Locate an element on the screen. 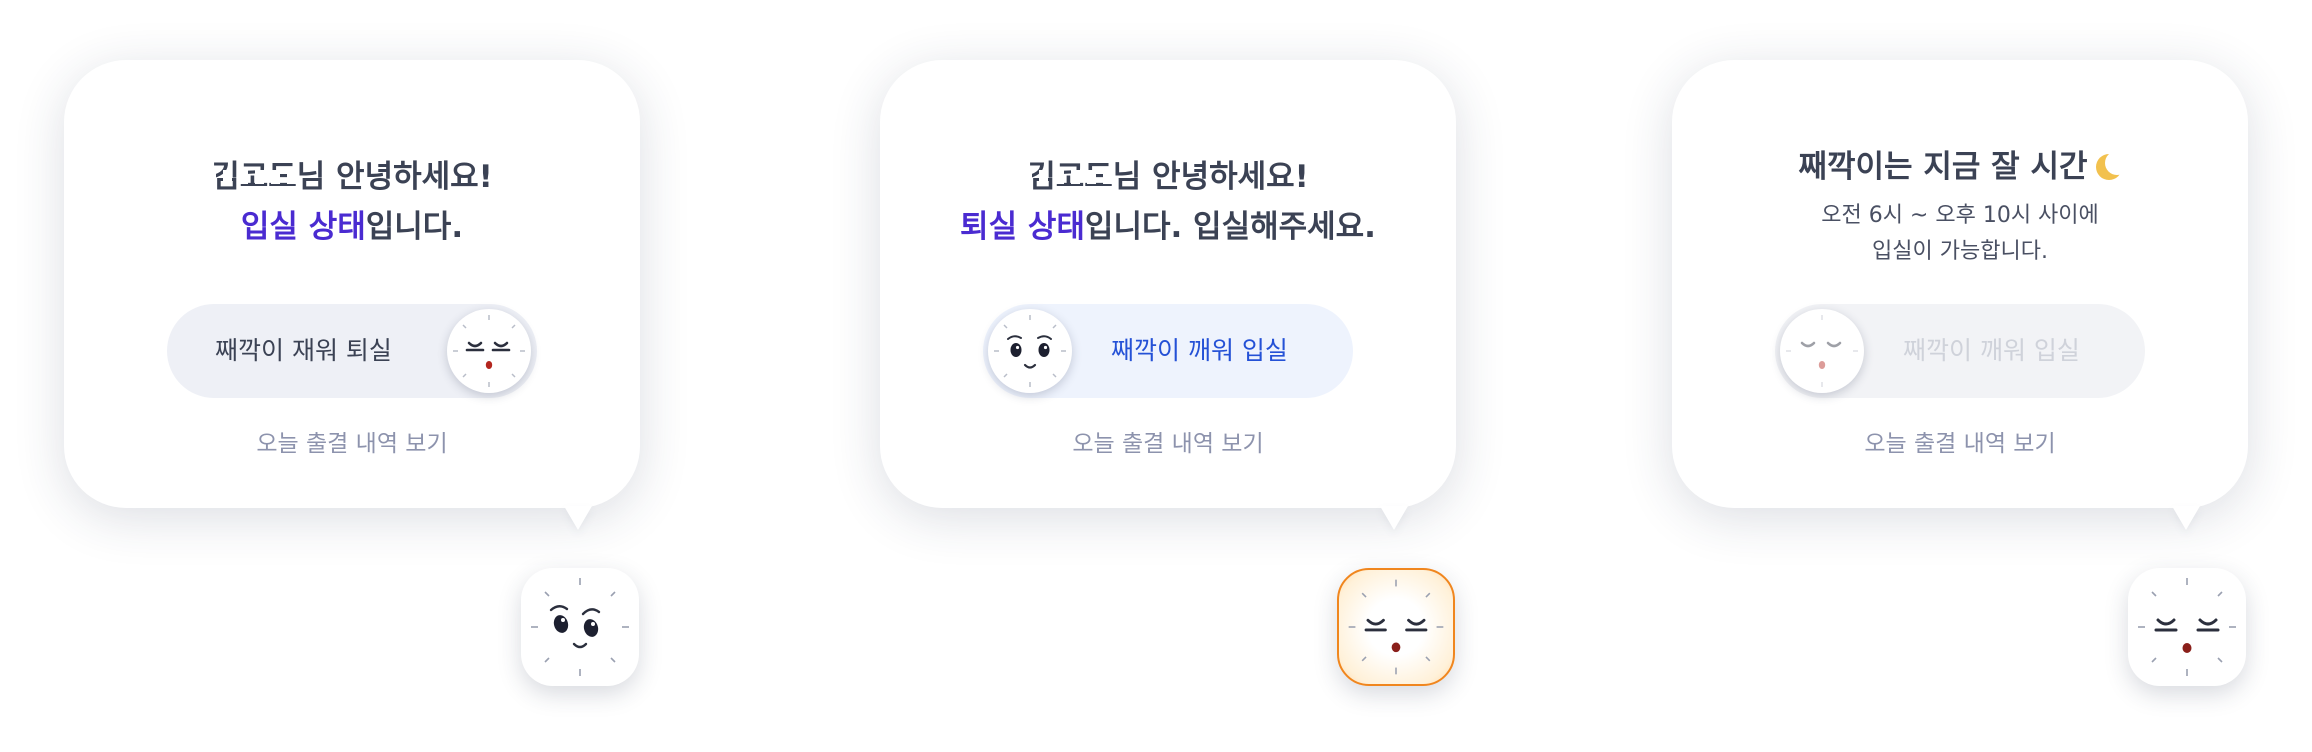 The image size is (2312, 752). greeting-text: 김코드님 안녕하세요! 입실 상태입니다. is located at coordinates (352, 202).